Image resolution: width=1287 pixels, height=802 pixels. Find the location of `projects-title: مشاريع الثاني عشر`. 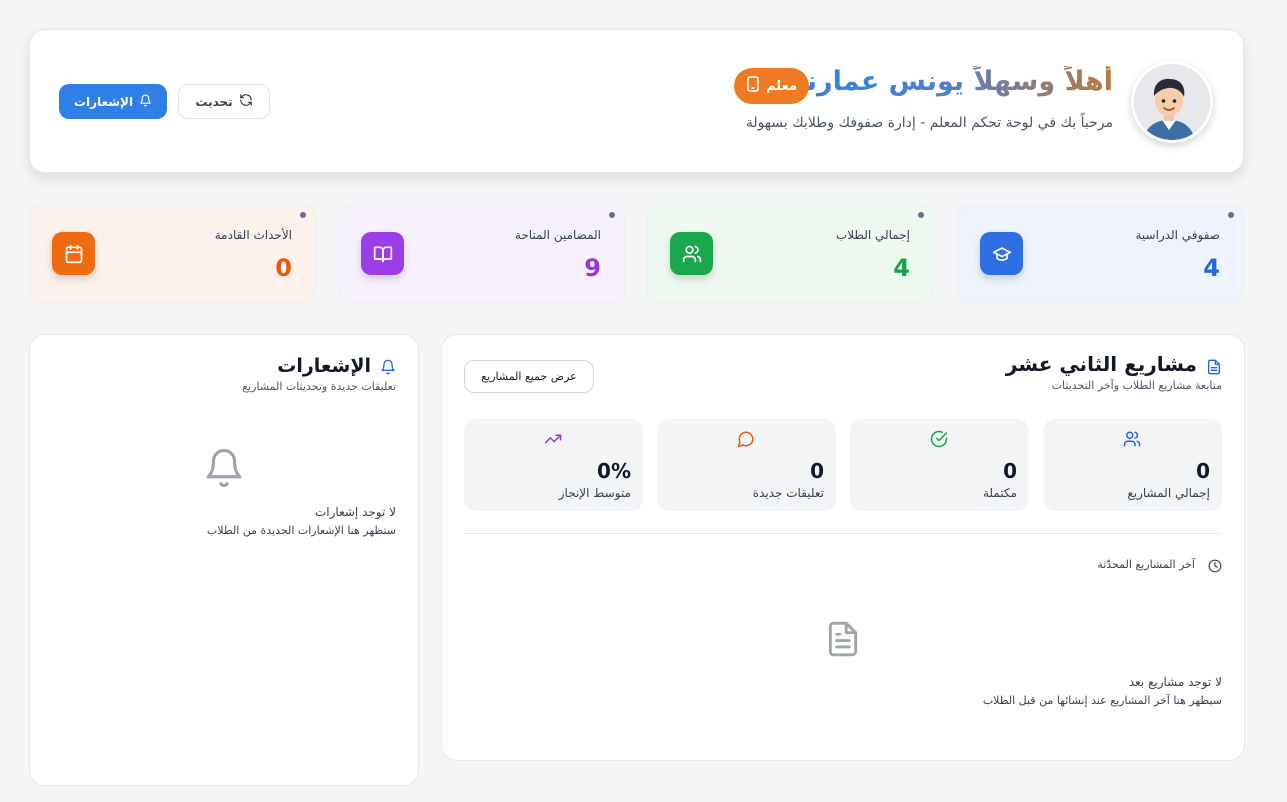

projects-title: مشاريع الثاني عشر is located at coordinates (1101, 364).